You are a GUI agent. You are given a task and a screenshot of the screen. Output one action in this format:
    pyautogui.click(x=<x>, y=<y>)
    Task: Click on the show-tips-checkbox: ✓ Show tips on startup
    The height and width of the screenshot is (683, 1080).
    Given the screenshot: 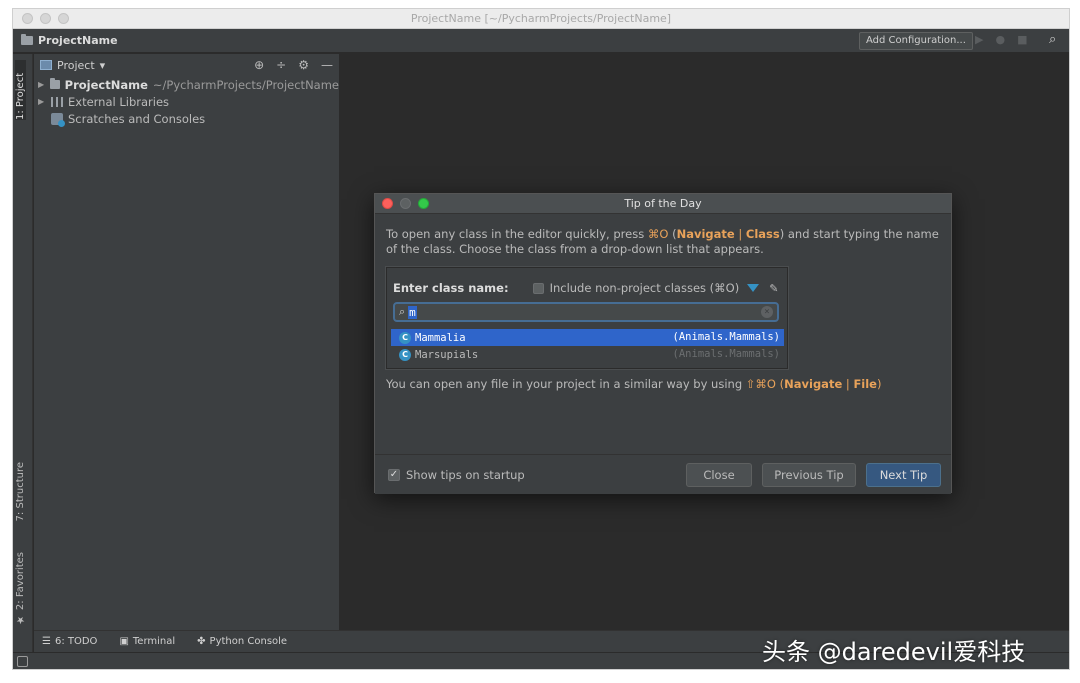 What is the action you would take?
    pyautogui.click(x=456, y=475)
    